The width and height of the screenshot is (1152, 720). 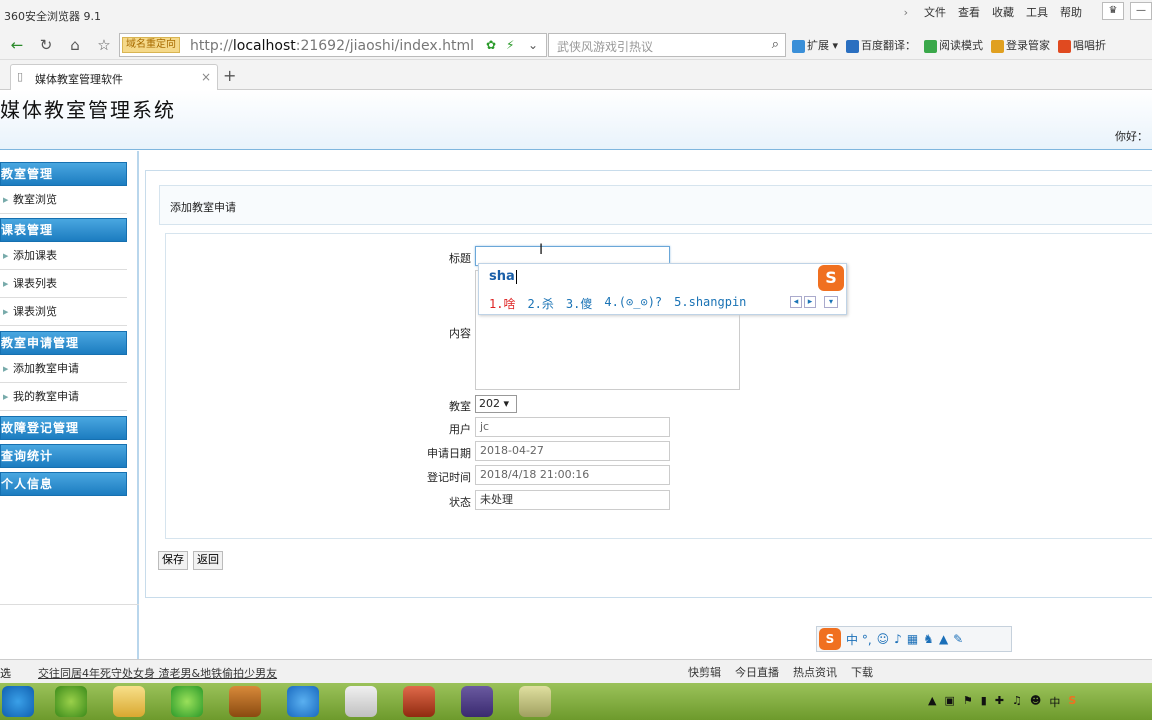 I want to click on shield-icon: ✚, so click(x=999, y=702).